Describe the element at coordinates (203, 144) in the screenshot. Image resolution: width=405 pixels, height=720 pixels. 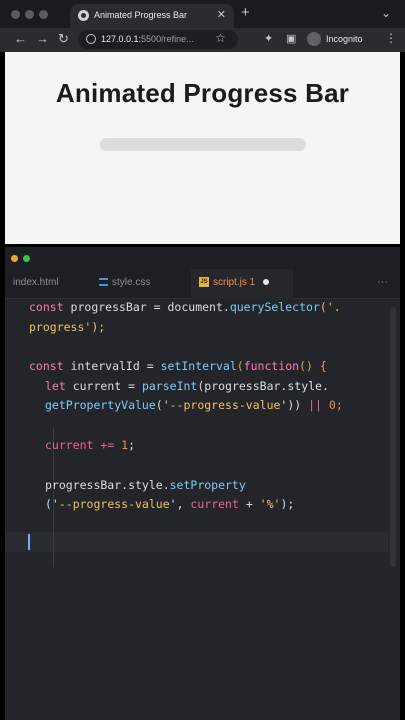
I see `progress-bar` at that location.